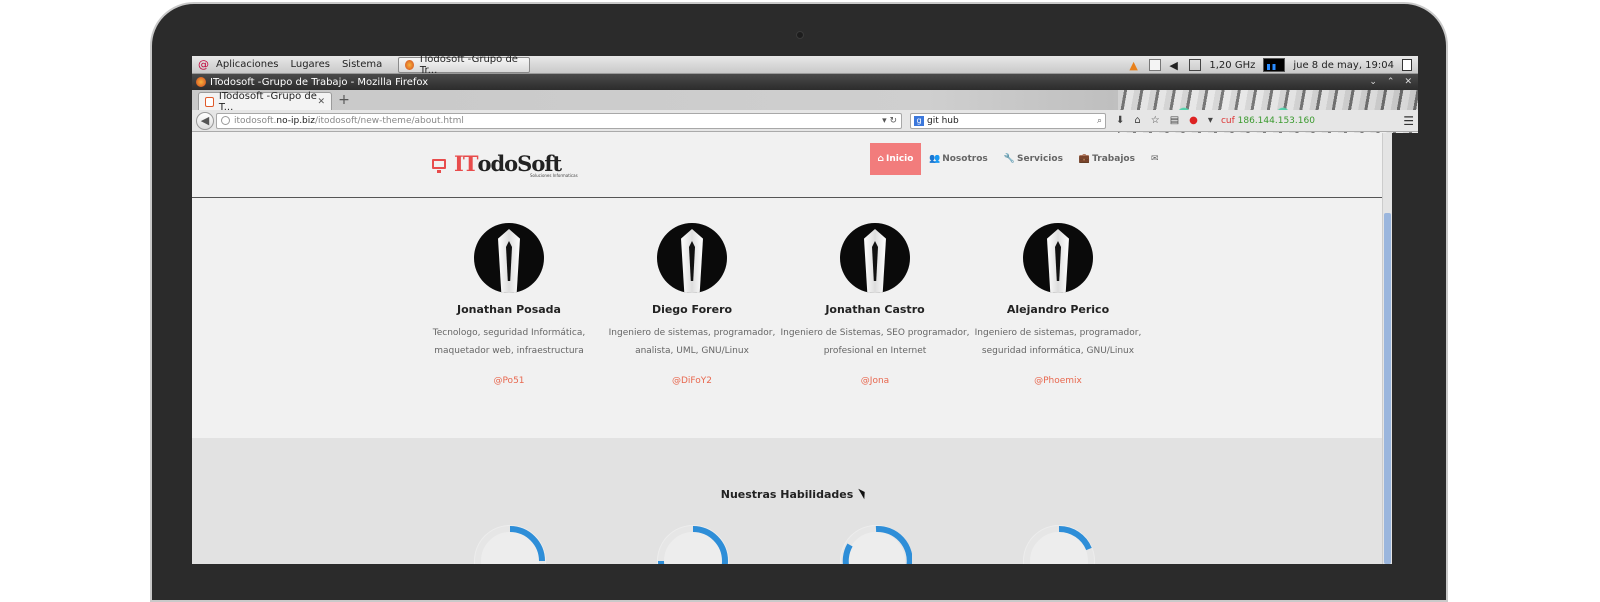  Describe the element at coordinates (205, 120) in the screenshot. I see `back-arrow-icon: ◀` at that location.